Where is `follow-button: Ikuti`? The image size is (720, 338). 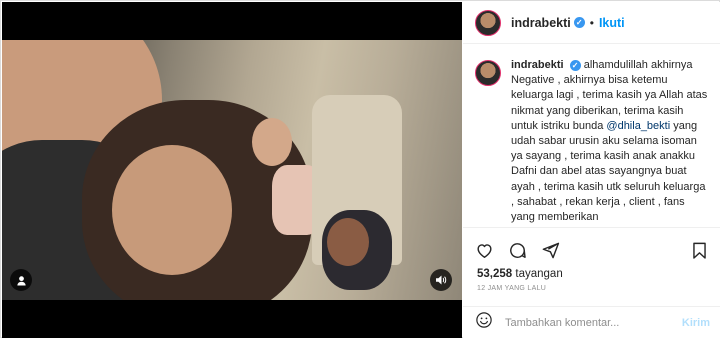 follow-button: Ikuti is located at coordinates (612, 23).